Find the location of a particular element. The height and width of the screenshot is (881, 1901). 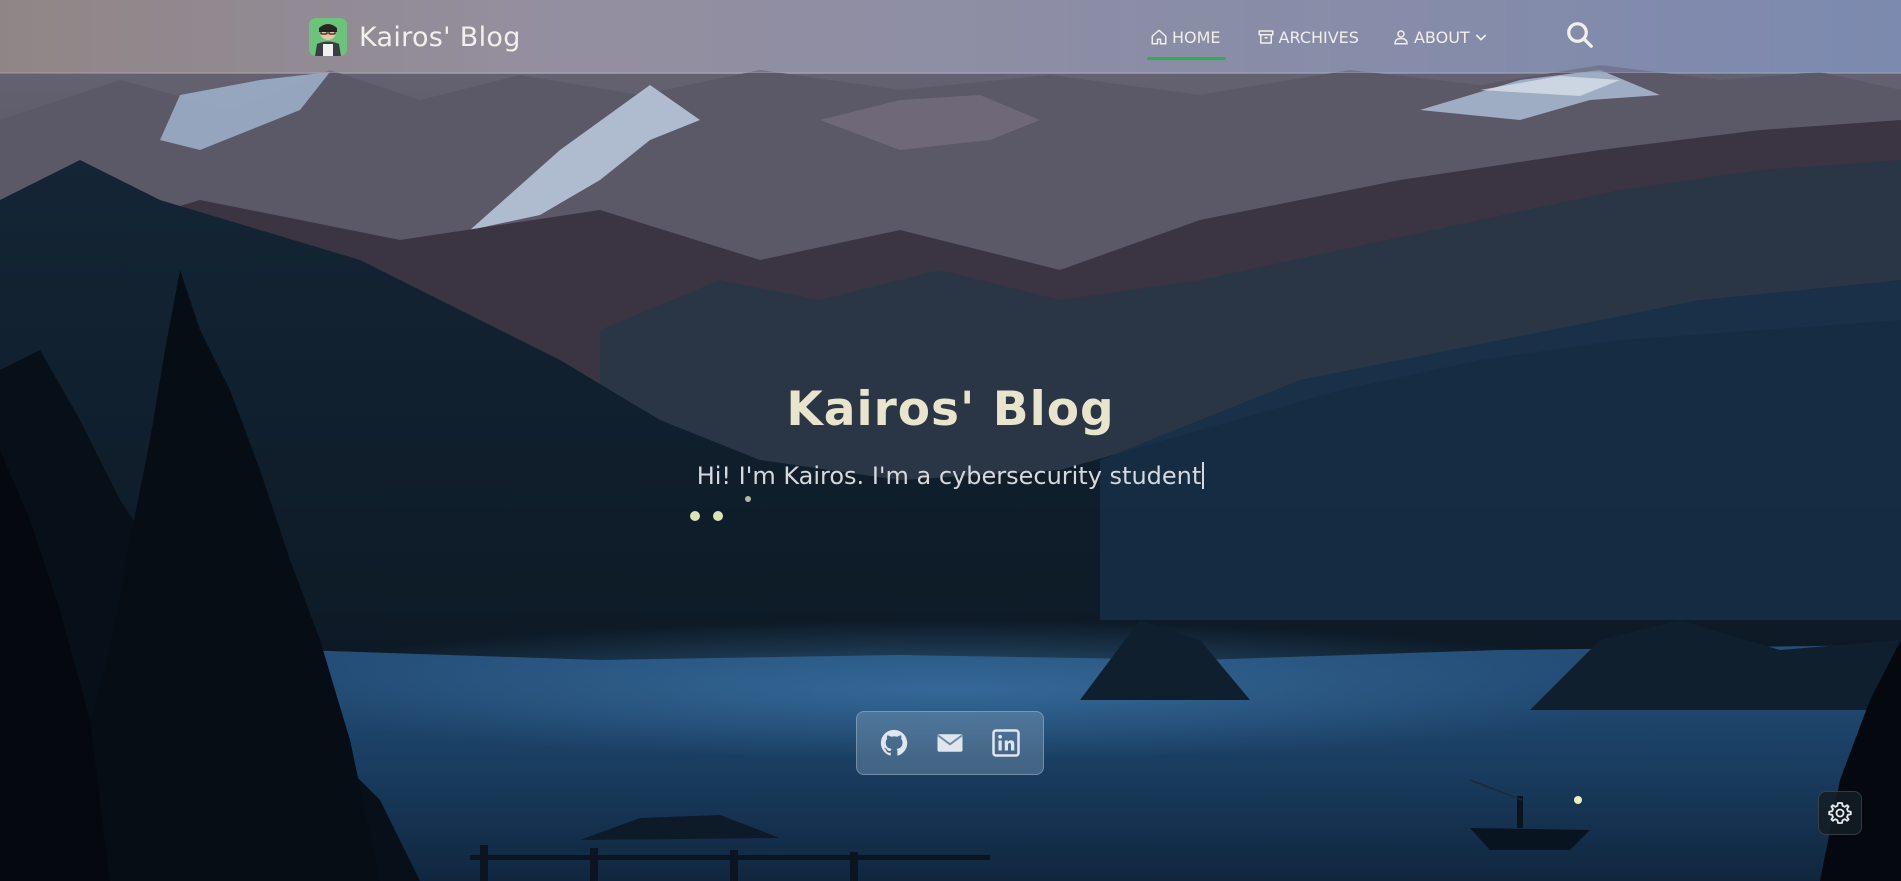

mail-icon is located at coordinates (950, 743).